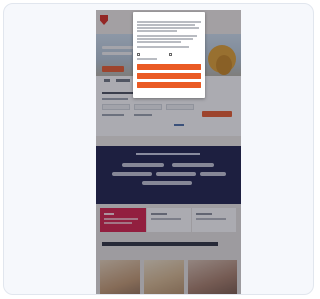  What do you see at coordinates (169, 85) in the screenshot?
I see `reject-button` at bounding box center [169, 85].